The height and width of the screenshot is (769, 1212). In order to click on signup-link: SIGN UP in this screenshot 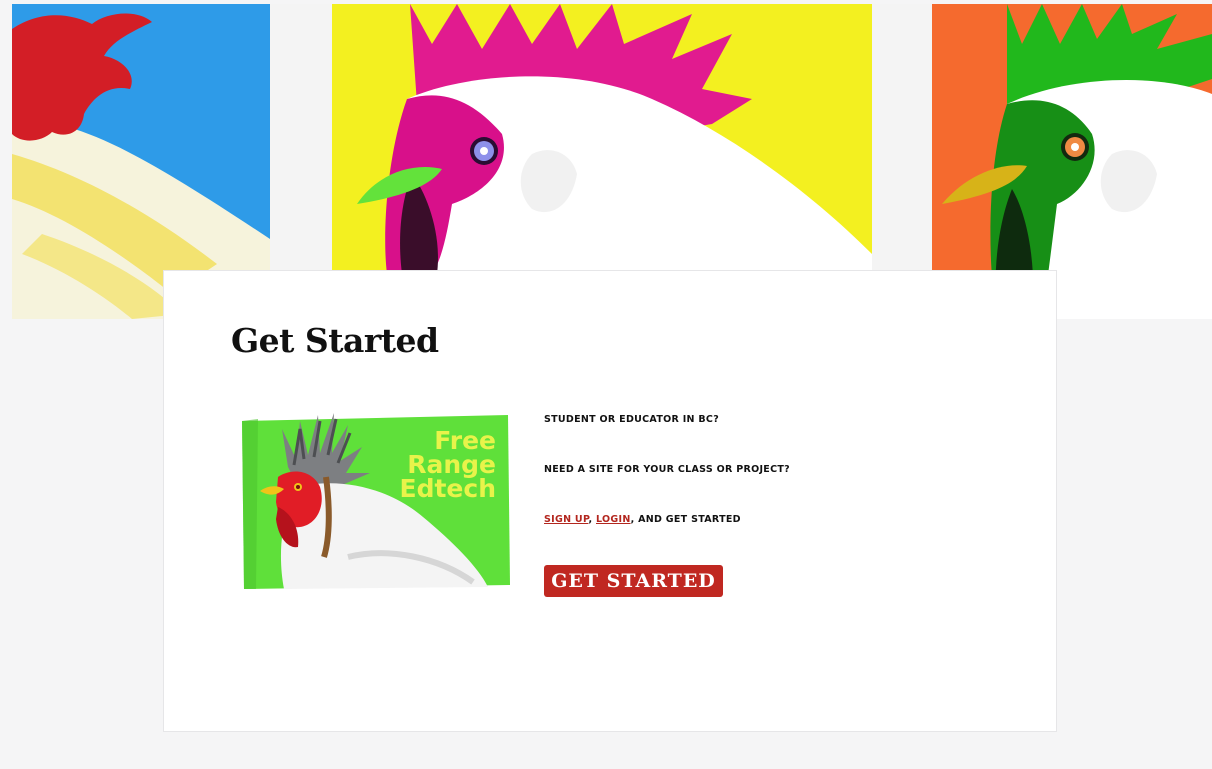, I will do `click(566, 519)`.